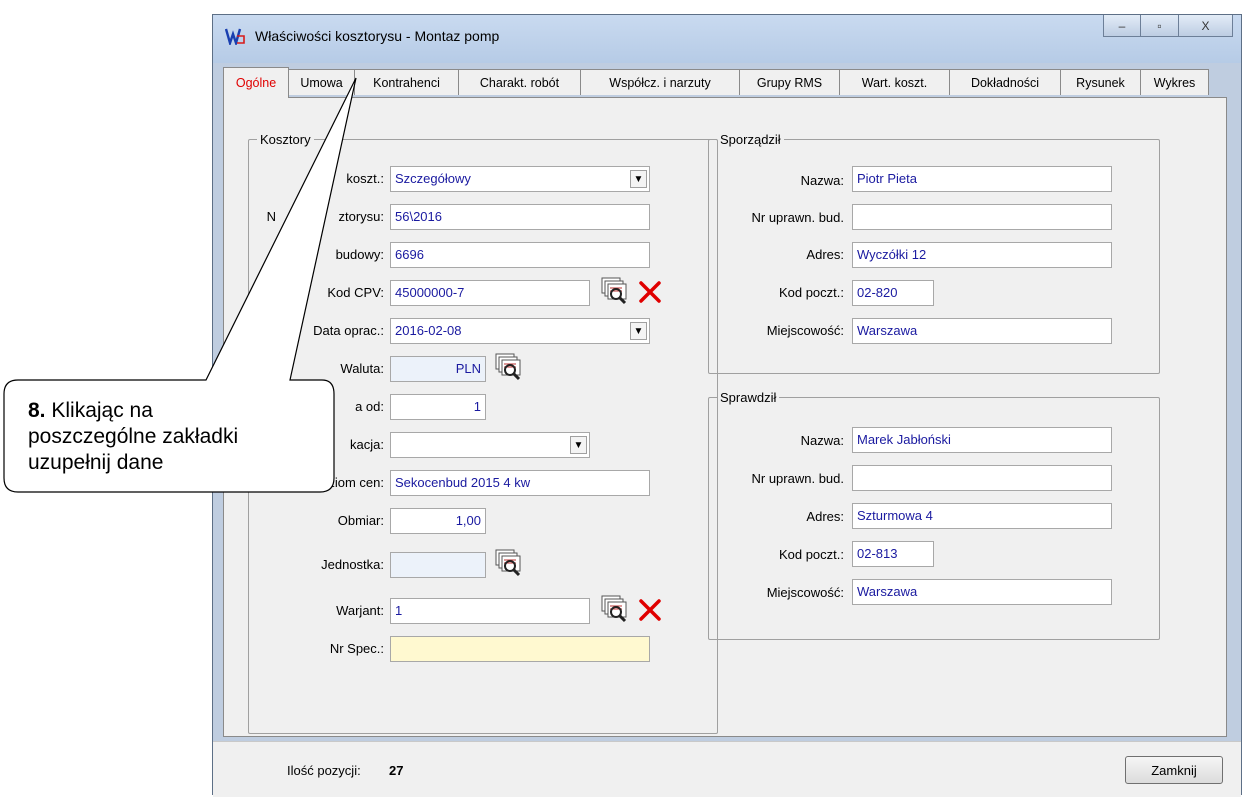 This screenshot has width=1244, height=797. What do you see at coordinates (982, 179) in the screenshot?
I see `sp-nazwa-input: Piotr Pieta` at bounding box center [982, 179].